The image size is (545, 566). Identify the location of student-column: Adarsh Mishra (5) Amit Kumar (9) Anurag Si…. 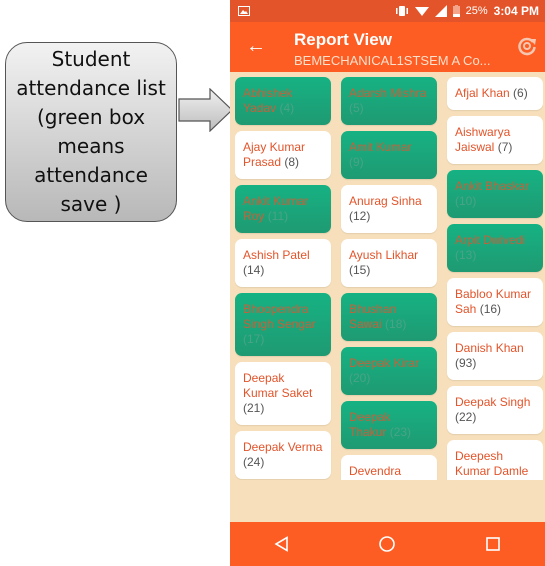
(389, 278).